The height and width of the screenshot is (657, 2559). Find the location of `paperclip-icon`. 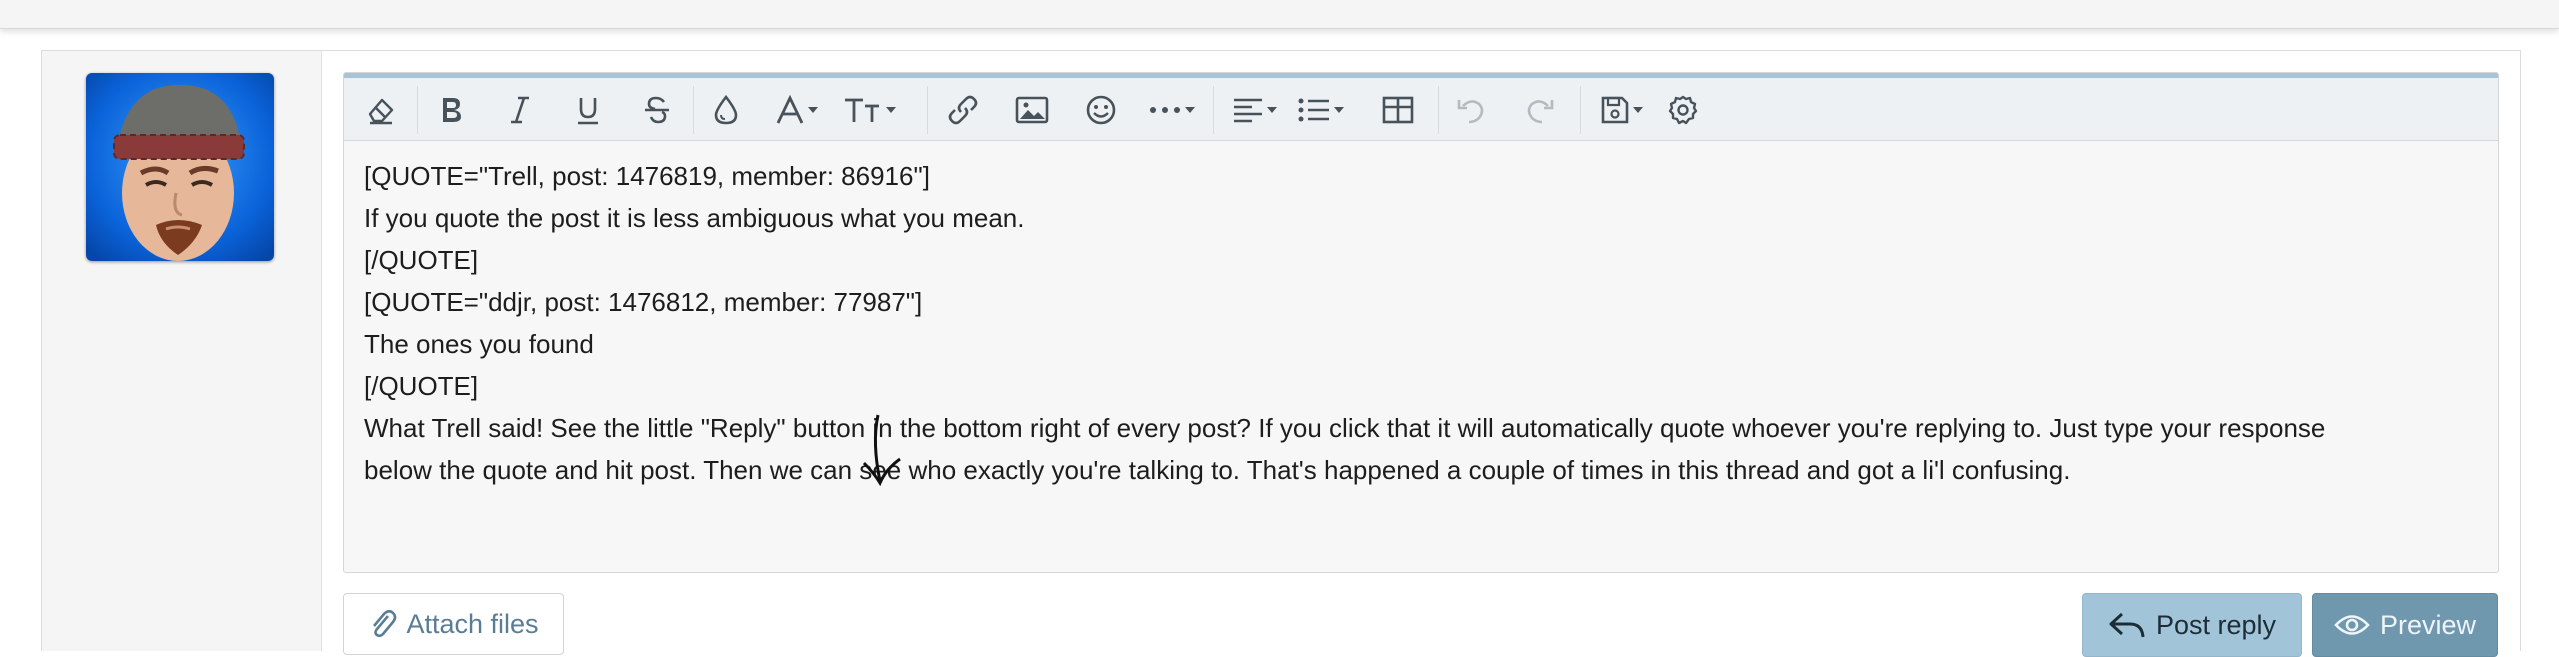

paperclip-icon is located at coordinates (385, 623).